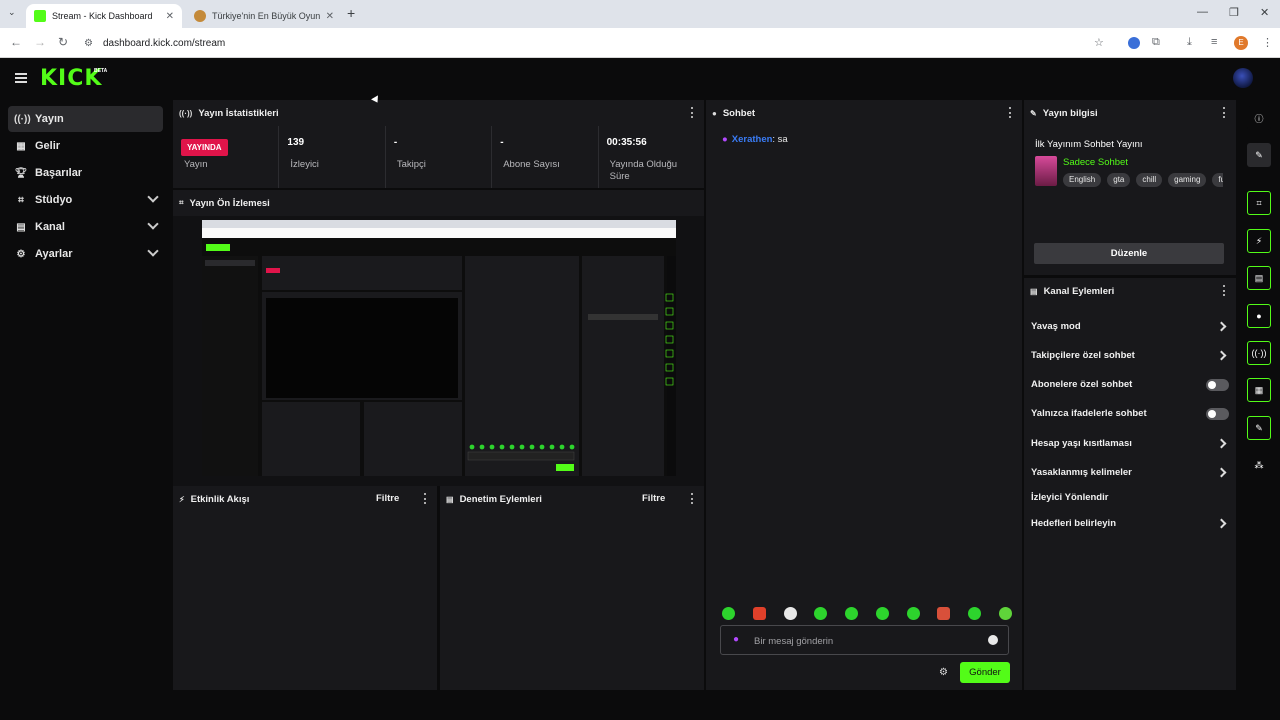 Image resolution: width=1280 pixels, height=720 pixels. What do you see at coordinates (1202, 12) in the screenshot?
I see `minimize-window-icon: —` at bounding box center [1202, 12].